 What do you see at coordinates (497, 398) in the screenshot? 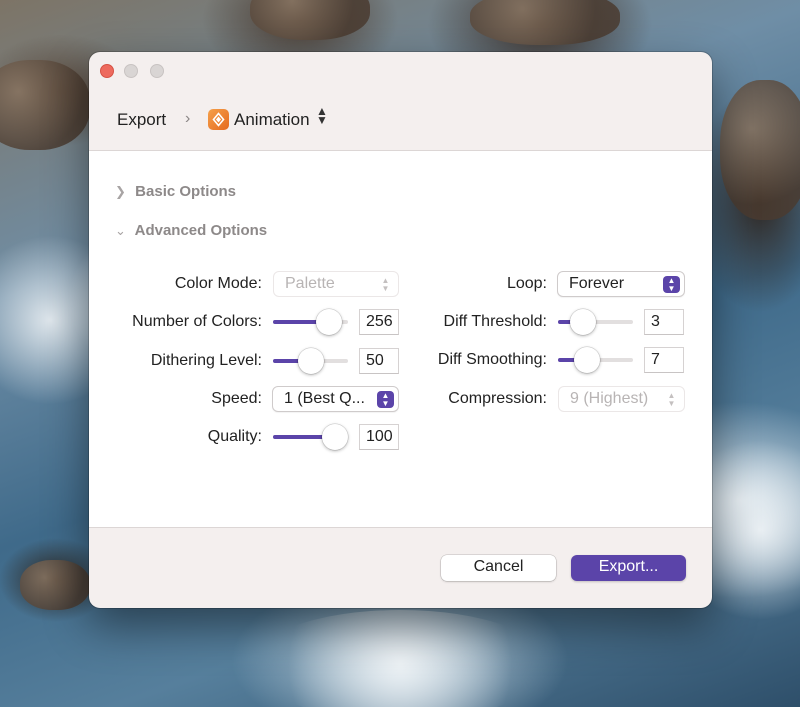
I see `compression-label: Compression:` at bounding box center [497, 398].